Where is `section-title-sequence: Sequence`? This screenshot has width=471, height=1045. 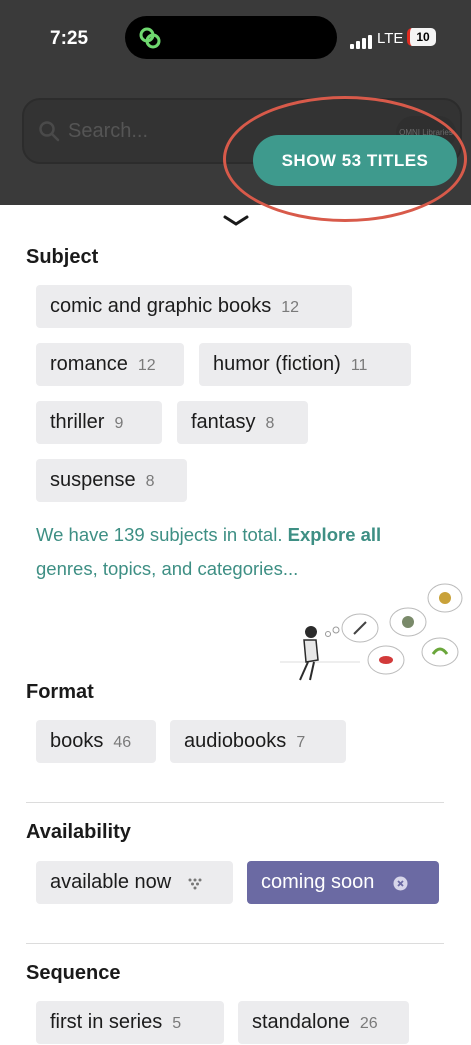
section-title-sequence: Sequence is located at coordinates (73, 973).